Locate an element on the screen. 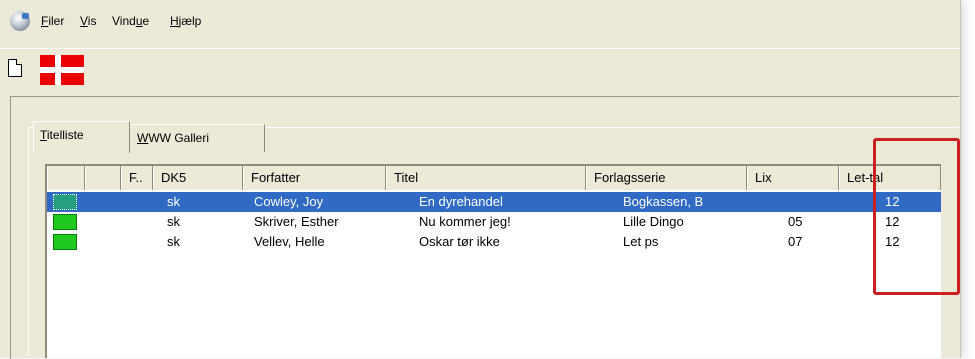 This screenshot has width=975, height=359. let-tal-highlight-box is located at coordinates (916, 216).